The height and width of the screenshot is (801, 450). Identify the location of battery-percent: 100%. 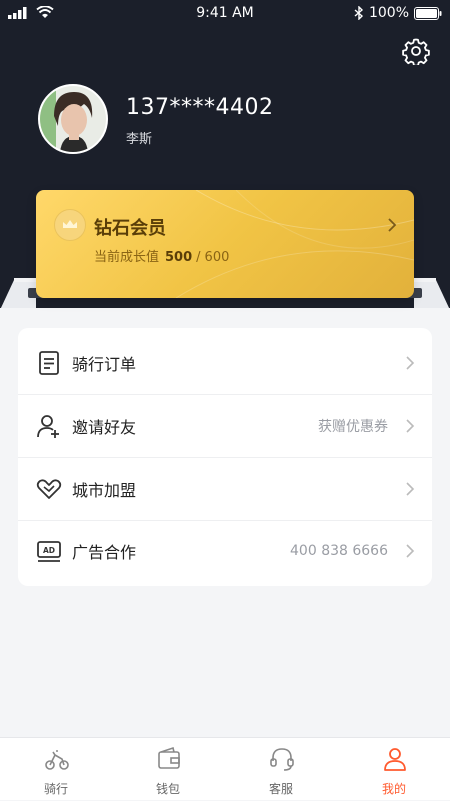
(388, 13).